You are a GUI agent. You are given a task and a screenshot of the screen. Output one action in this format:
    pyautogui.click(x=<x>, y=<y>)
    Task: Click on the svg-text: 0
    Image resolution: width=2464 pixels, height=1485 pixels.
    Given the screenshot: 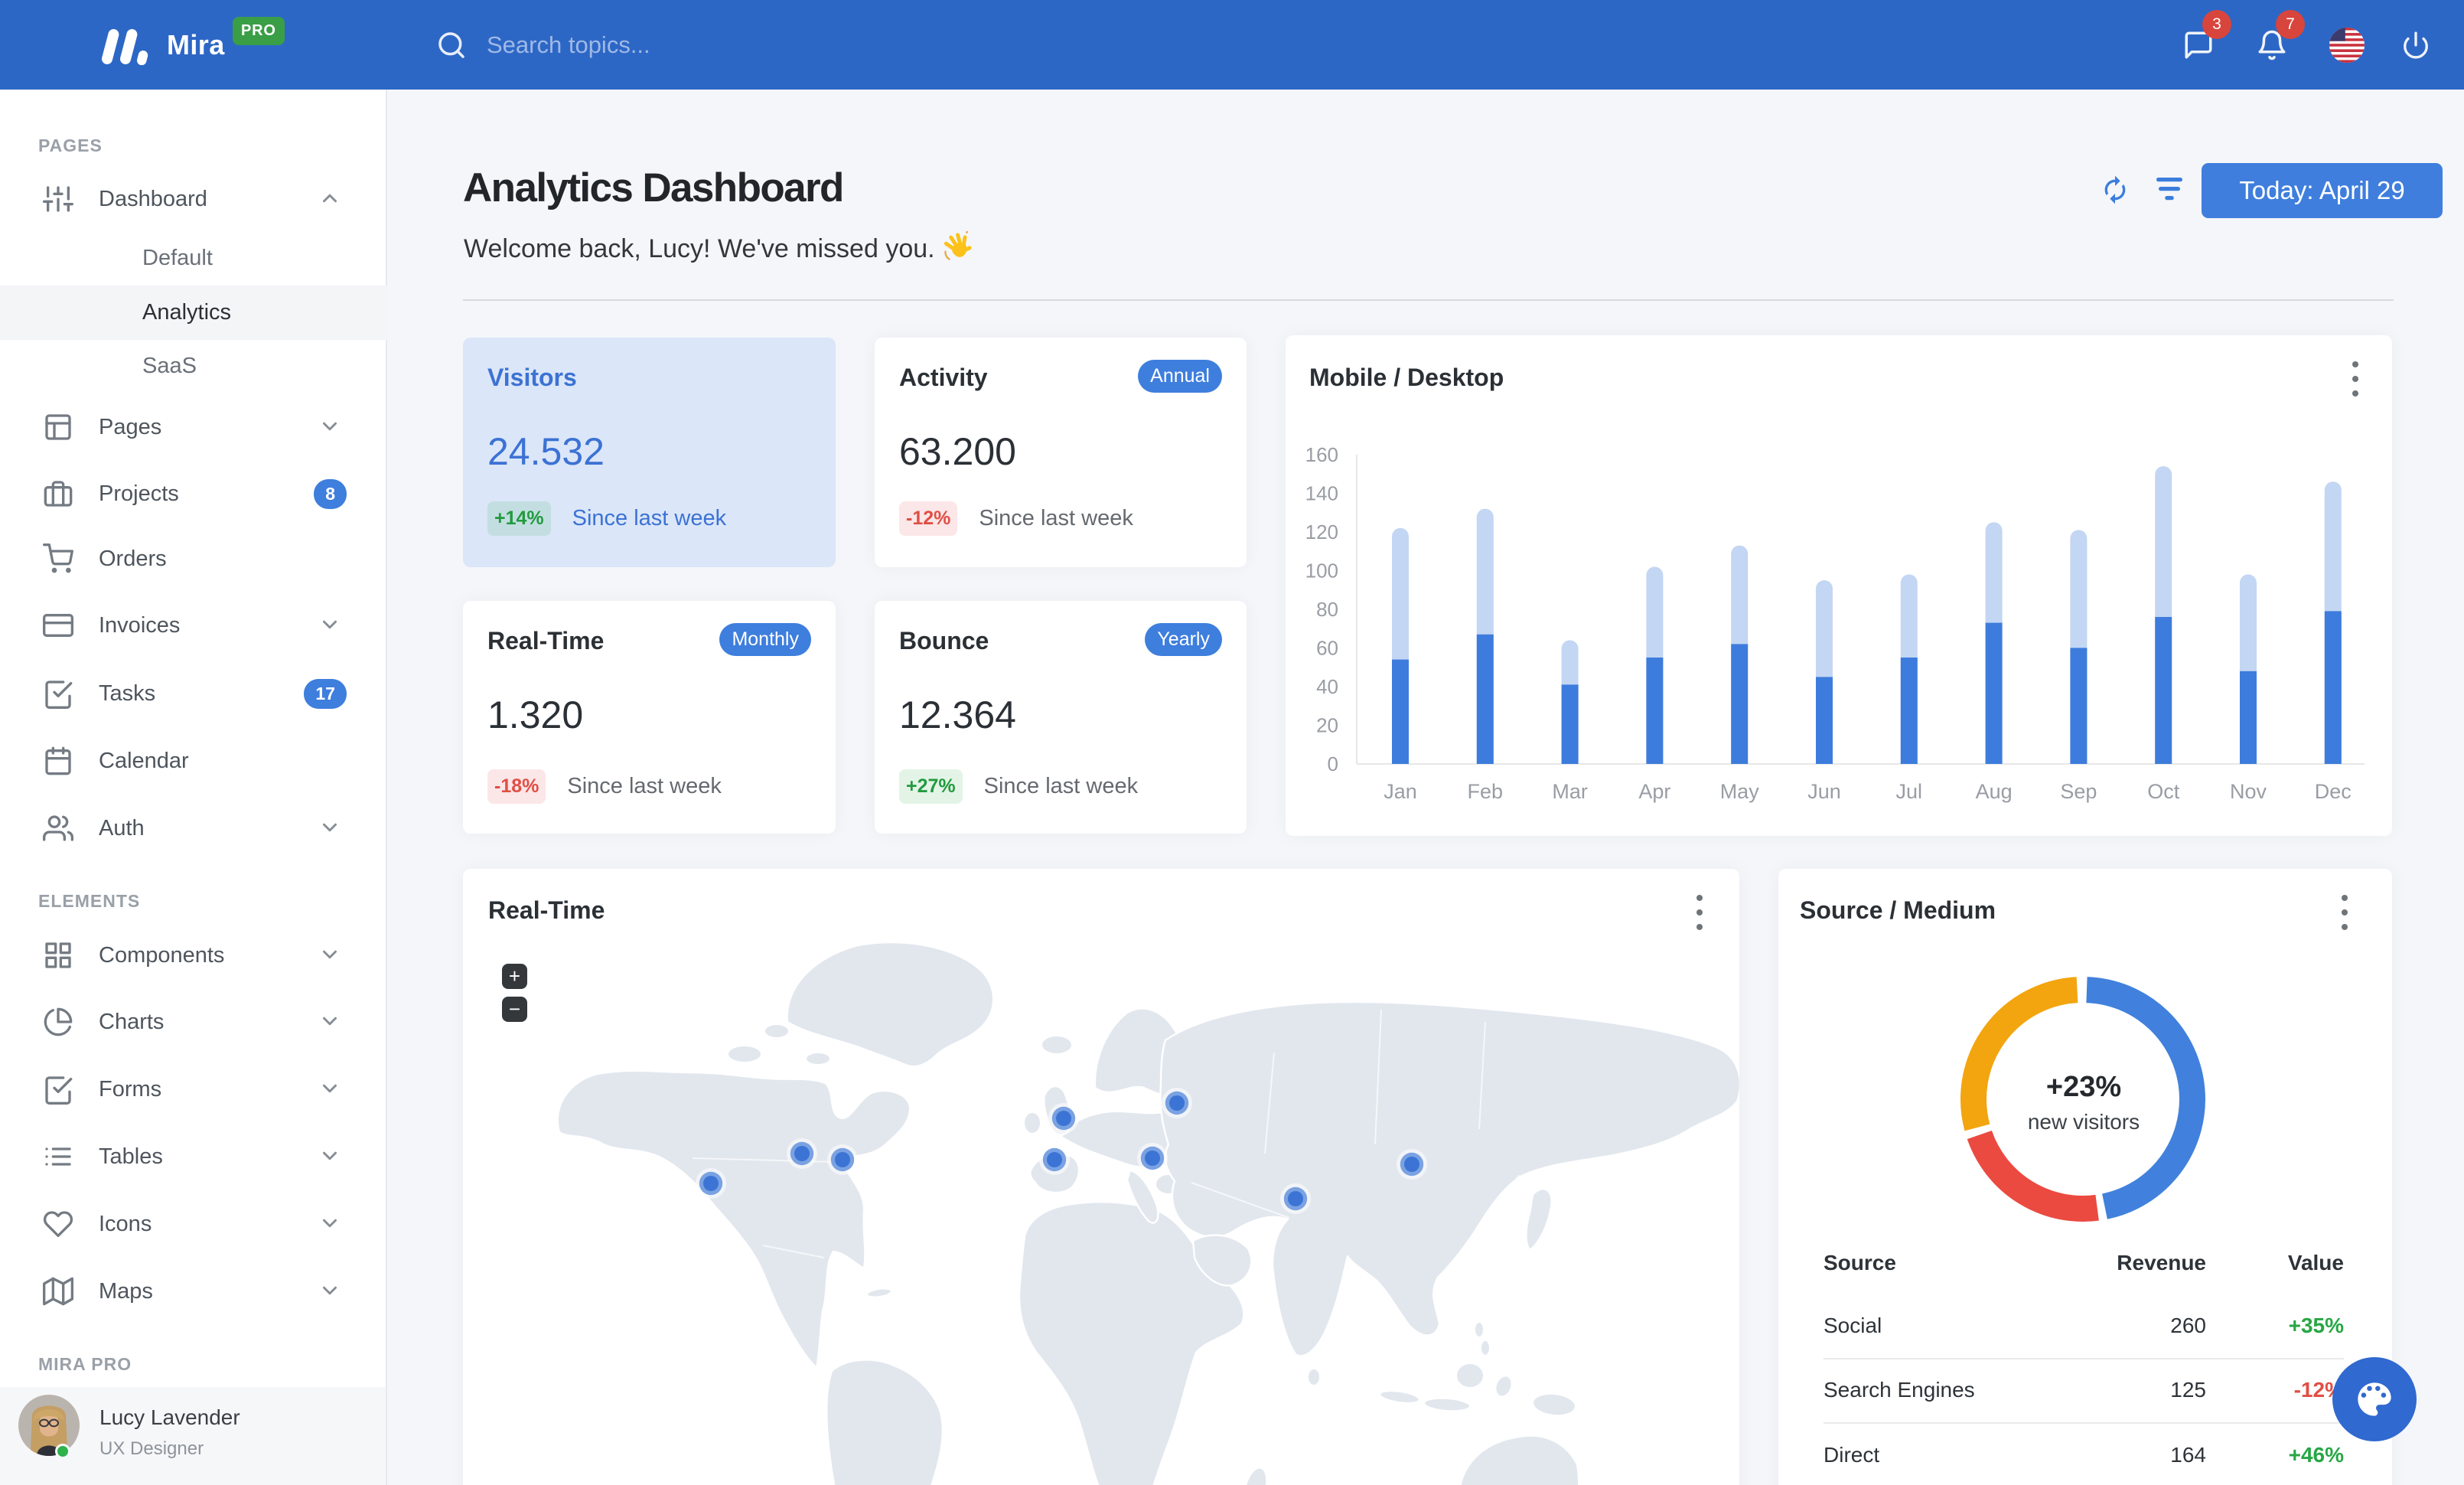 What is the action you would take?
    pyautogui.click(x=1333, y=763)
    